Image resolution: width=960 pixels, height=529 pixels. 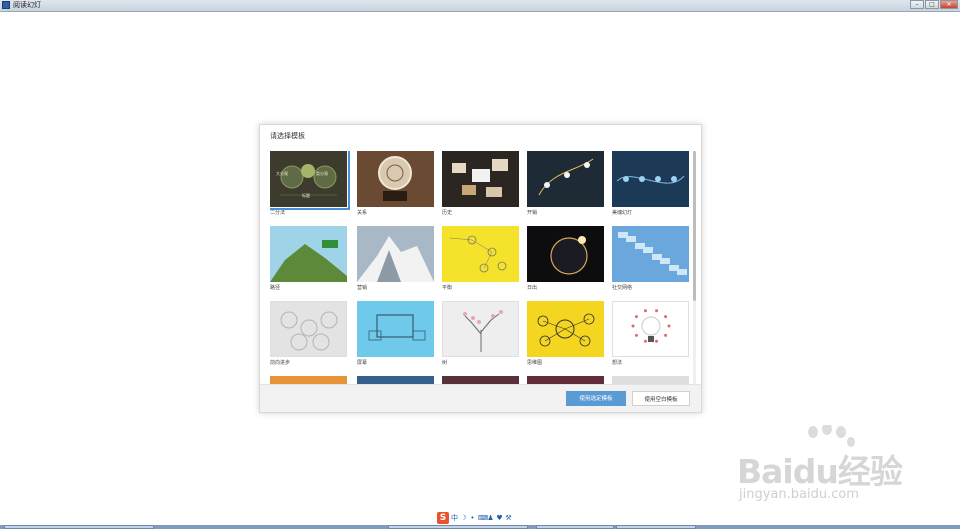 What do you see at coordinates (287, 136) in the screenshot?
I see `dialog-title: 请选择模板` at bounding box center [287, 136].